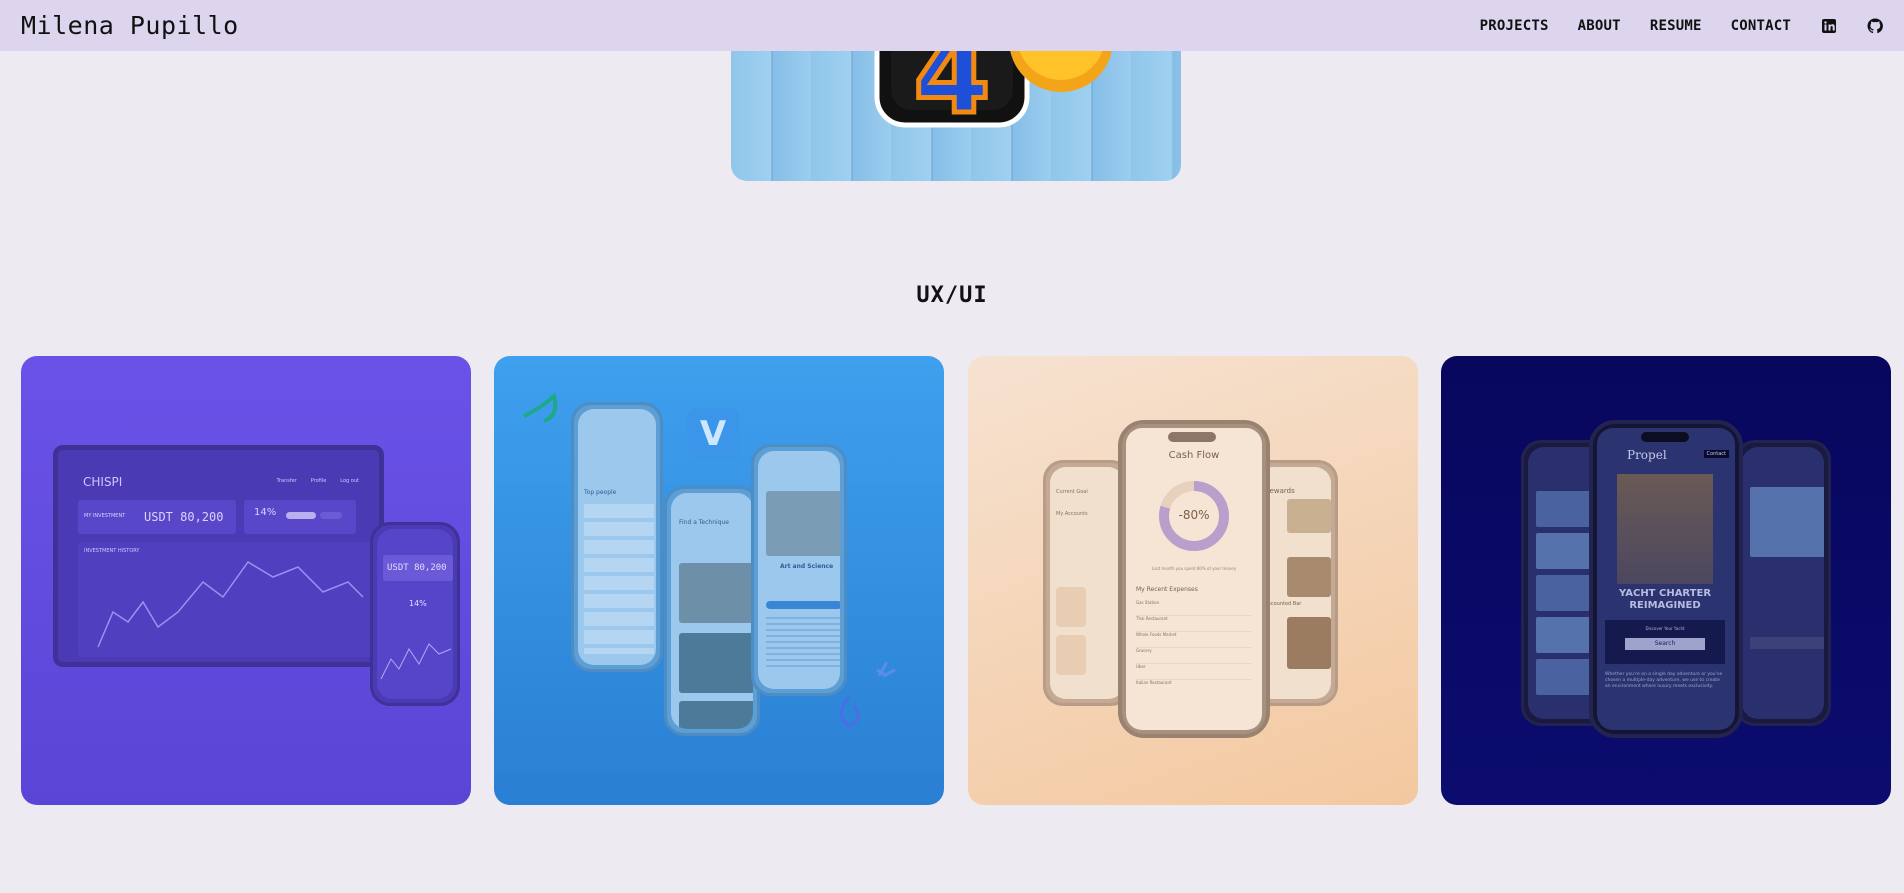 This screenshot has width=1904, height=893. What do you see at coordinates (103, 482) in the screenshot?
I see `chispi-logo: CHISPI` at bounding box center [103, 482].